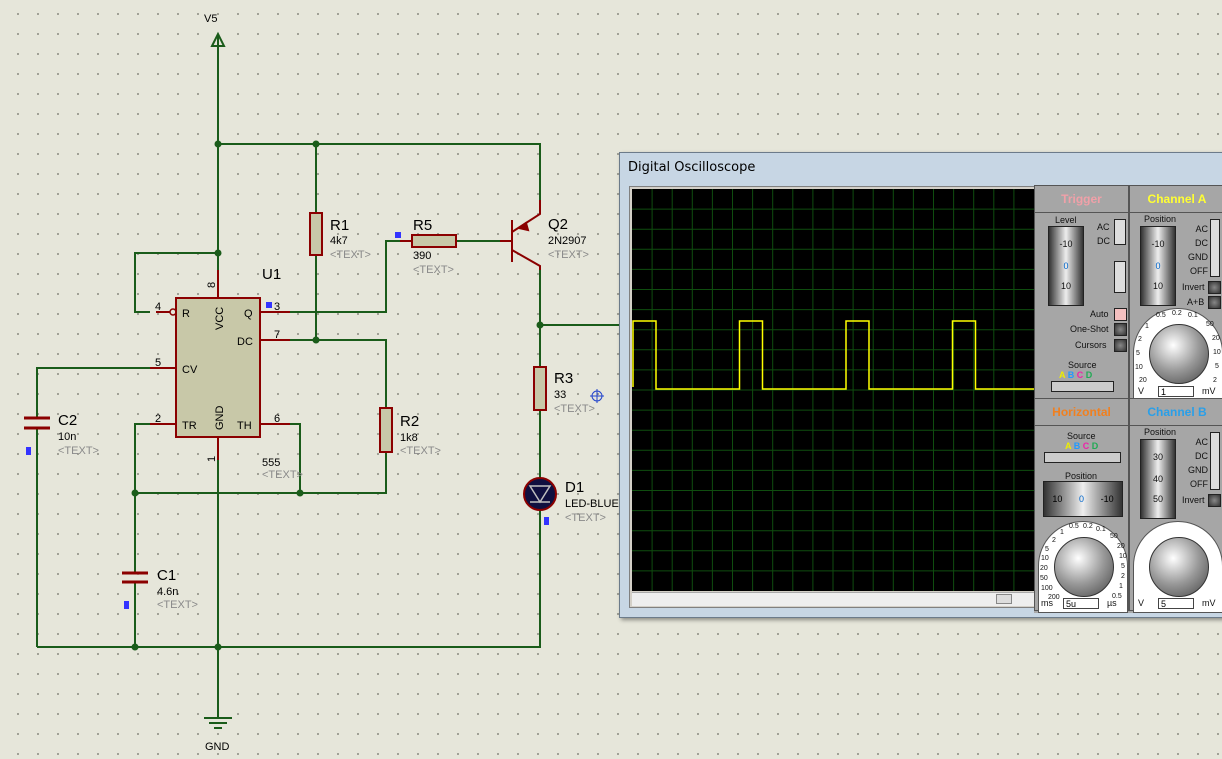 This screenshot has height=759, width=1222. Describe the element at coordinates (1209, 391) in the screenshot. I see `unit-mv: mV` at that location.